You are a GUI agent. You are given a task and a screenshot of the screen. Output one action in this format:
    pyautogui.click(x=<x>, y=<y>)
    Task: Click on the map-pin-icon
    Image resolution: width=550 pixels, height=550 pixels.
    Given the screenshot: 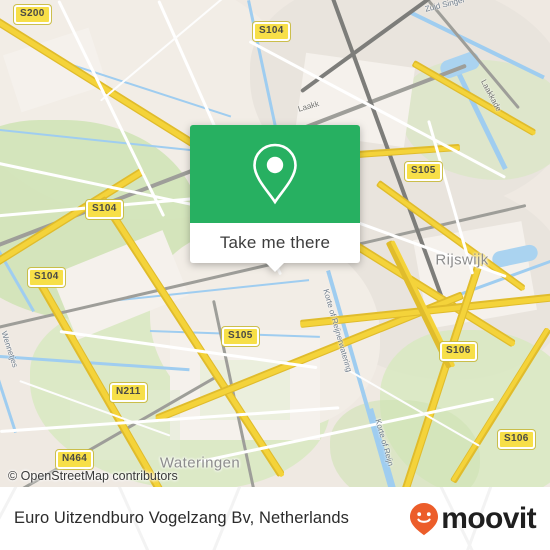 What is the action you would take?
    pyautogui.click(x=275, y=174)
    